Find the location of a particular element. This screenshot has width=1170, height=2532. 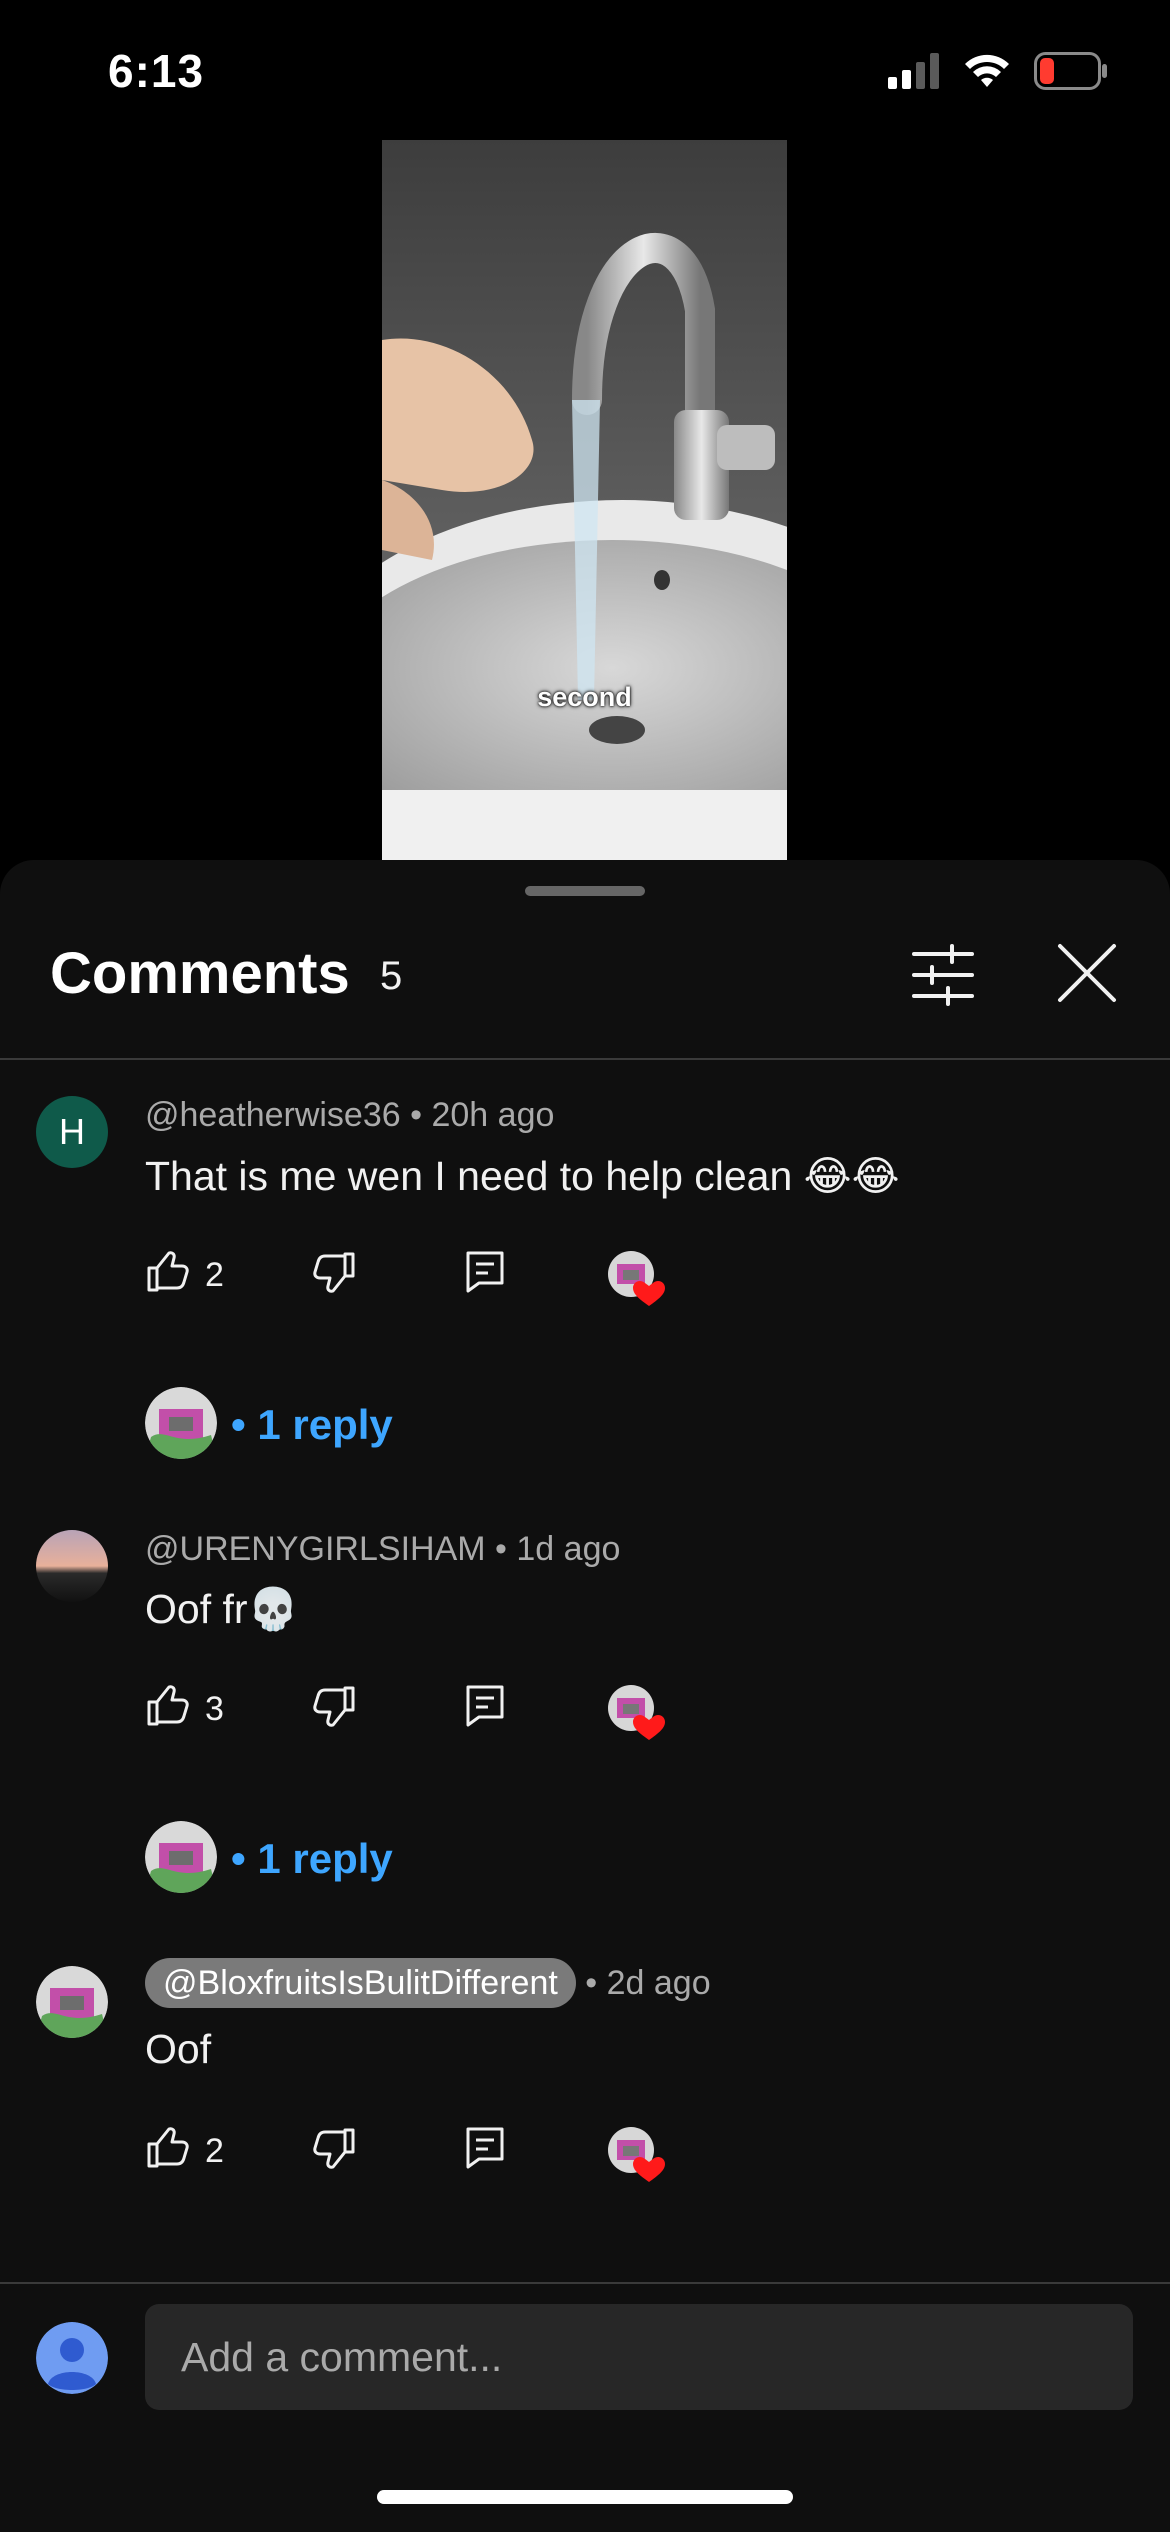

status-icons is located at coordinates (998, 71).